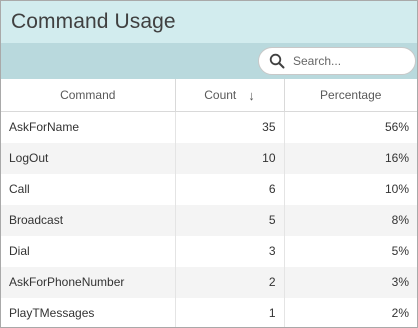 Image resolution: width=418 pixels, height=328 pixels. I want to click on column-header-label: Command, so click(88, 95).